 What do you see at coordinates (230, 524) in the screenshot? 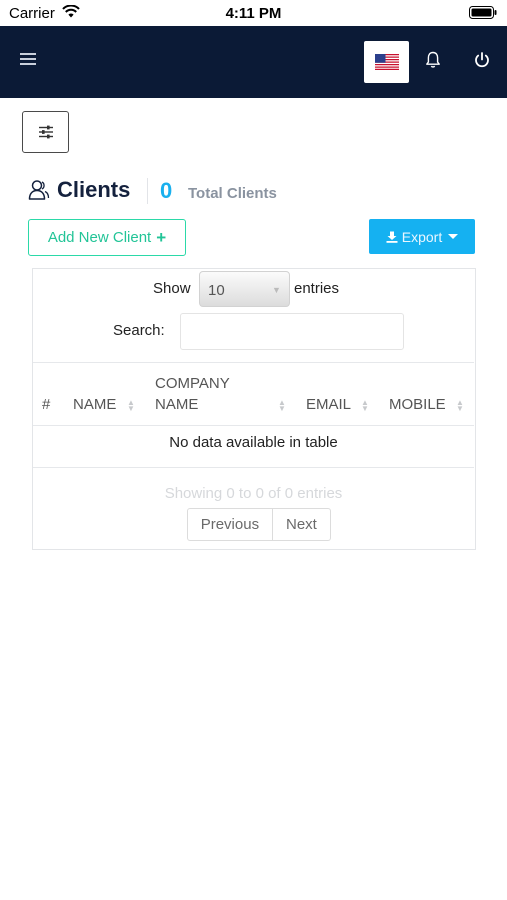
I see `previous-page-button: Previous` at bounding box center [230, 524].